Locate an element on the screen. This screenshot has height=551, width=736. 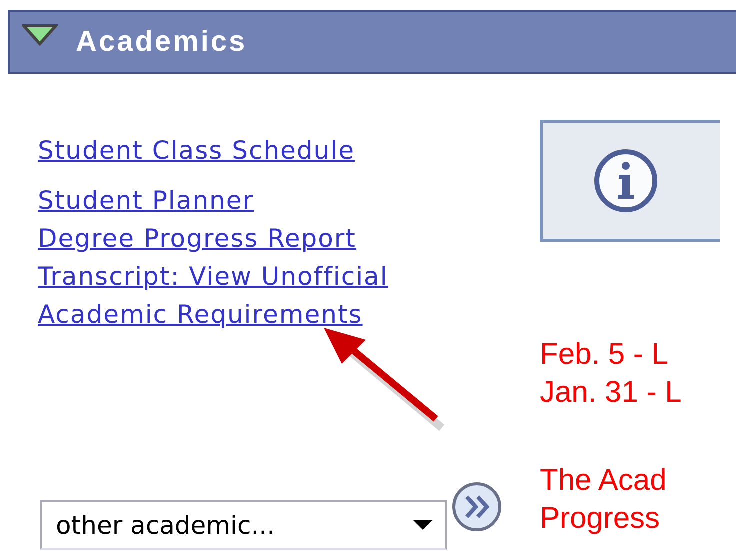
notice-text: Jan. 31 - L is located at coordinates (611, 393).